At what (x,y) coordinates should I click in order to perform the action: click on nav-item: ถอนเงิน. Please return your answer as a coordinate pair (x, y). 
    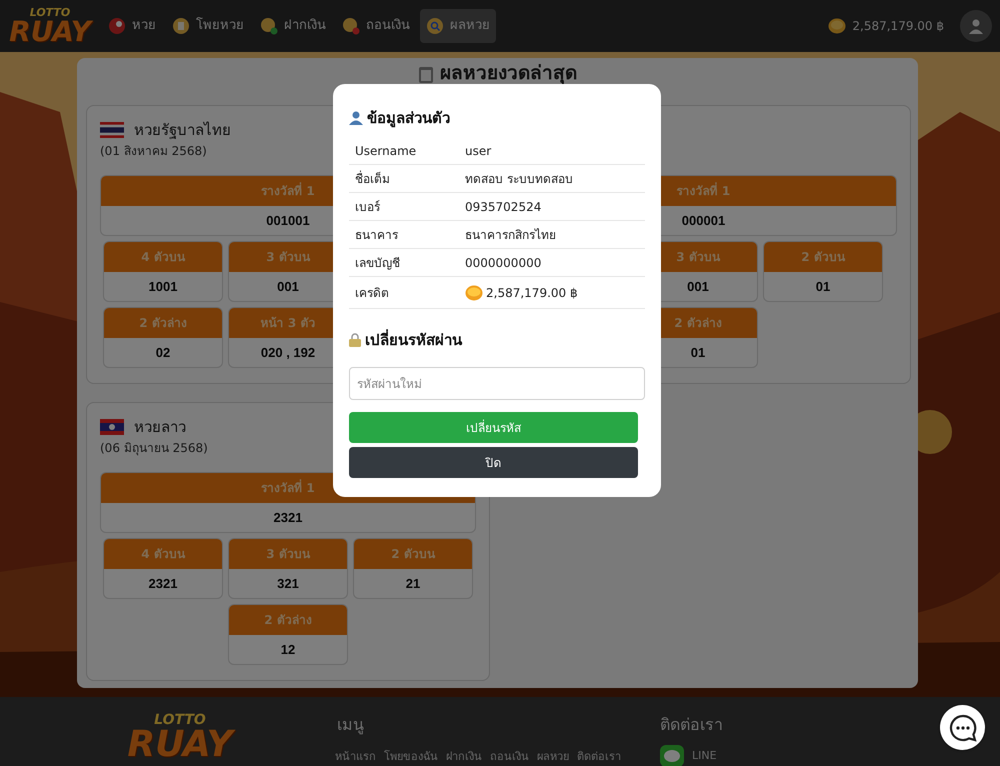
    Looking at the image, I should click on (376, 26).